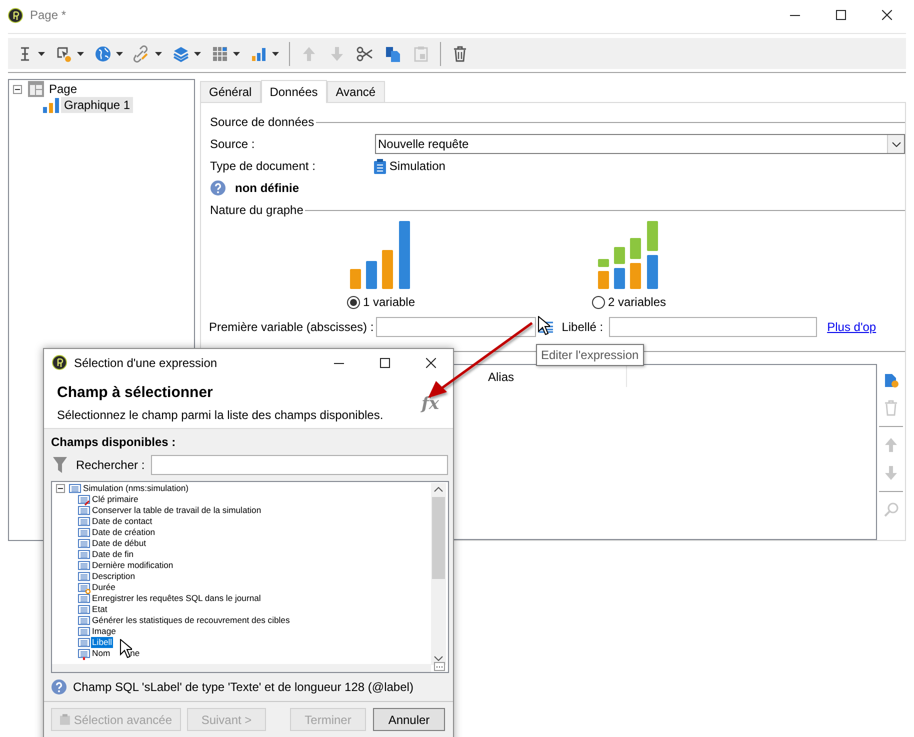 The height and width of the screenshot is (737, 914). I want to click on globe-icon, so click(103, 53).